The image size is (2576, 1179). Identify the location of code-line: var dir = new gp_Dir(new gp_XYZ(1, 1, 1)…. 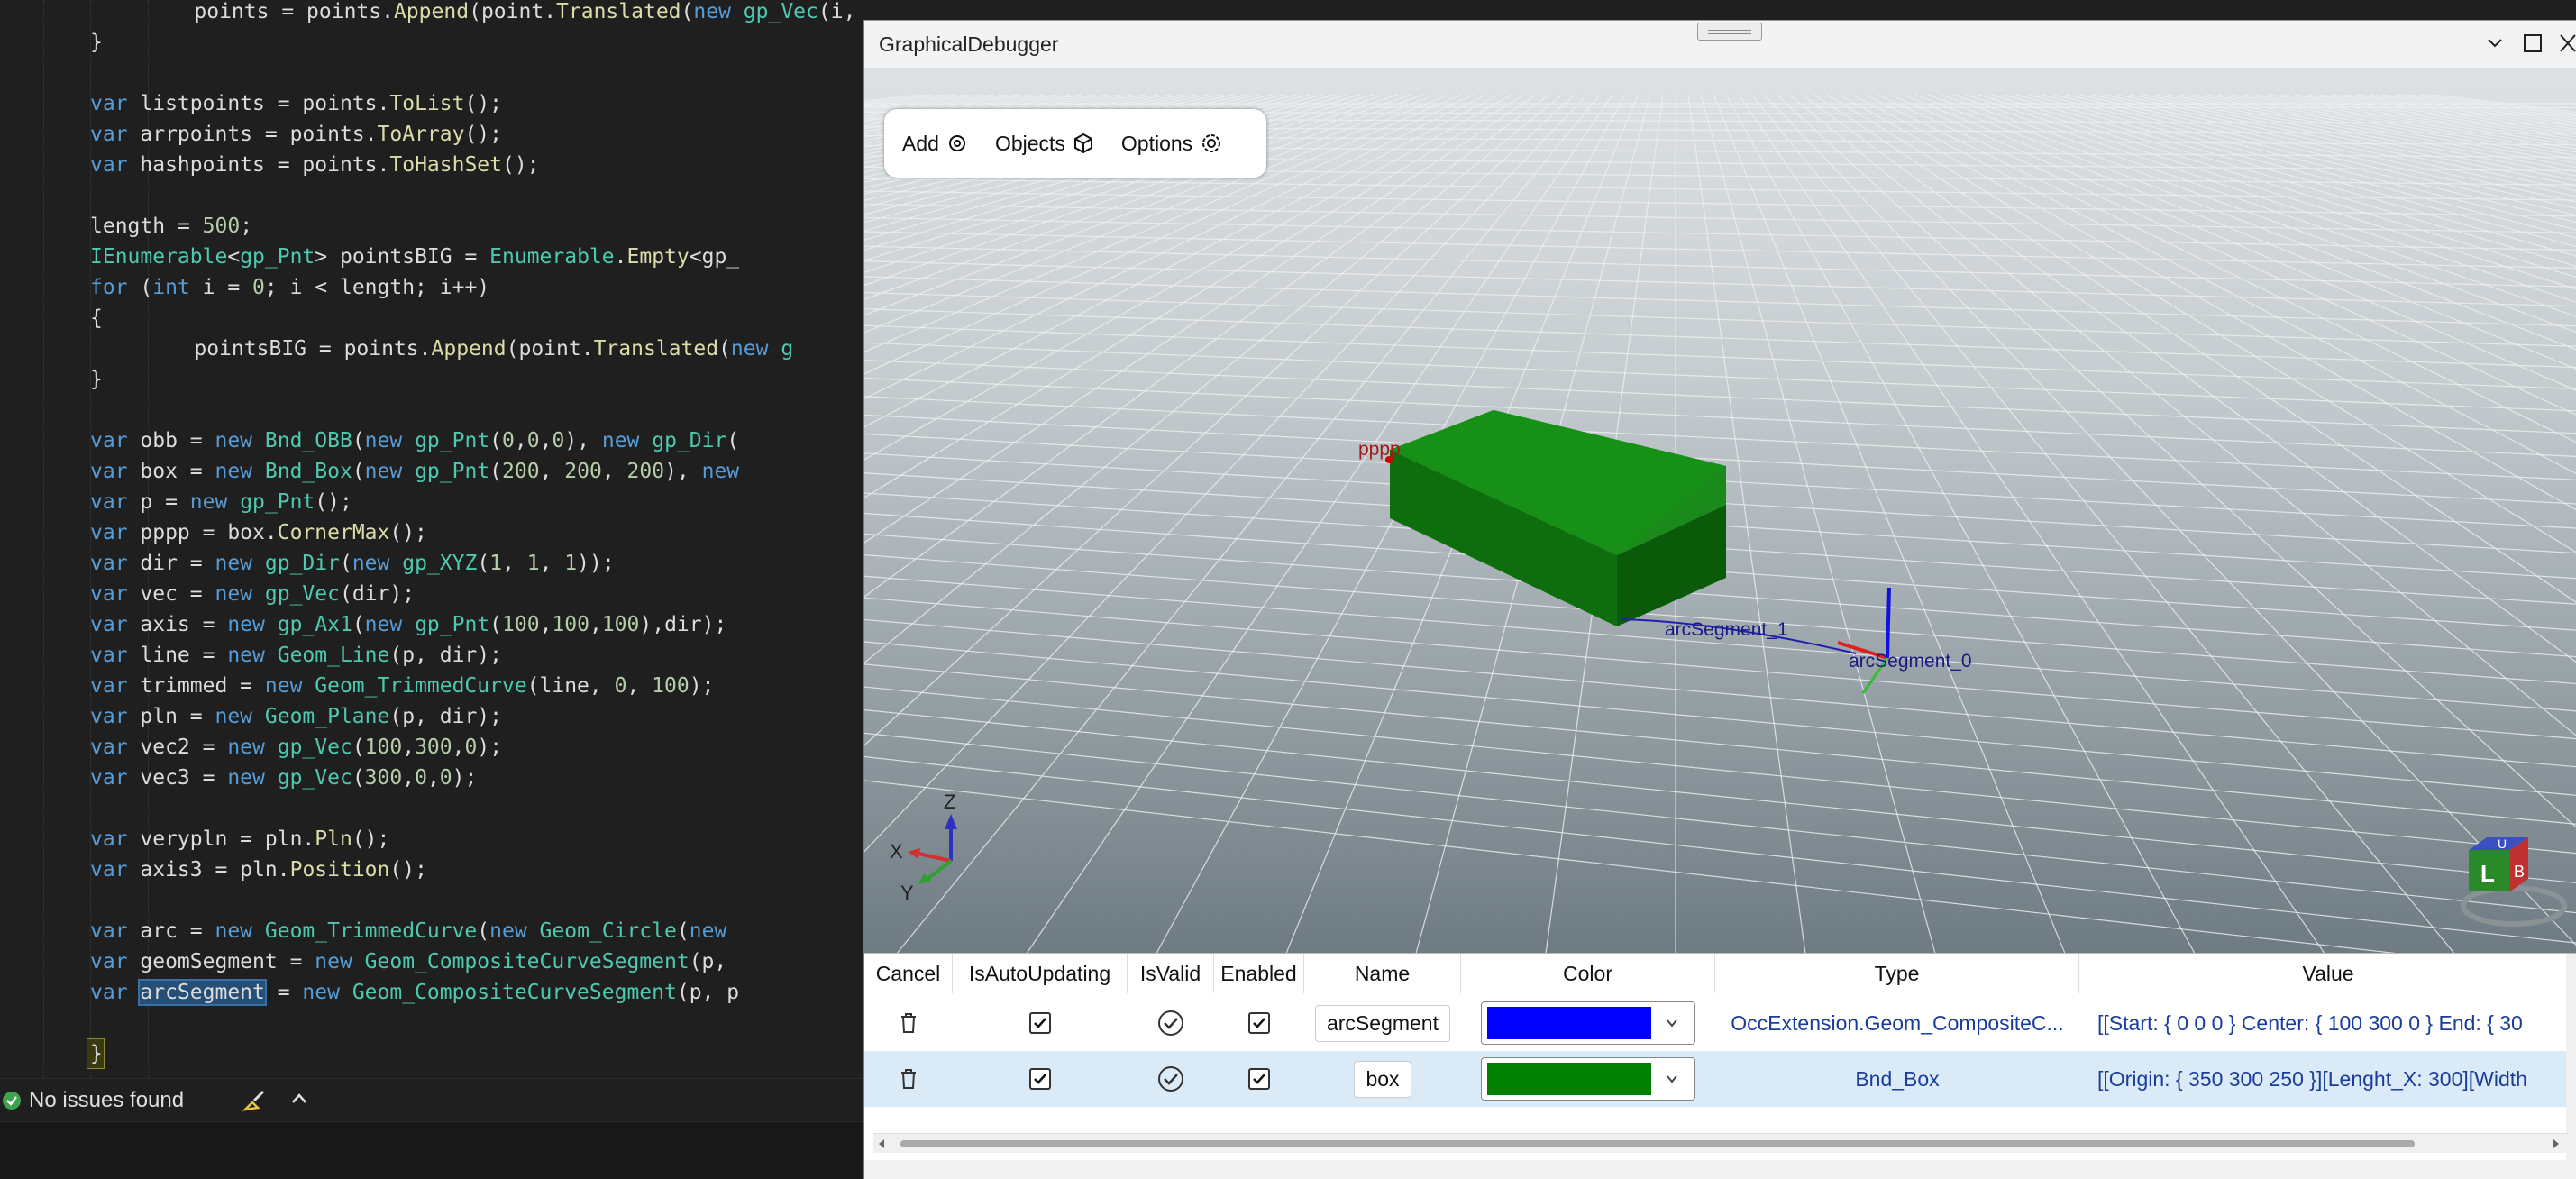
(476, 563).